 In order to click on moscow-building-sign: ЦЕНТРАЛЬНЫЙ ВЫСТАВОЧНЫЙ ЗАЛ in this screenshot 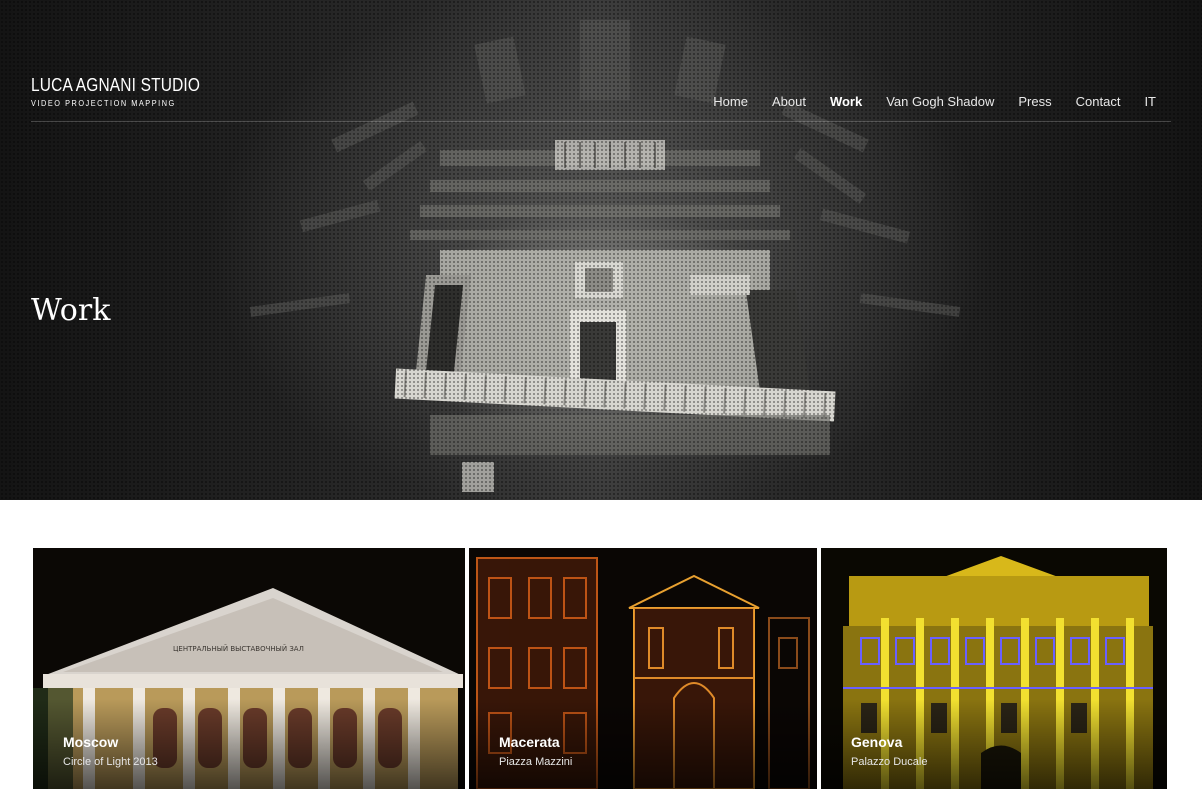, I will do `click(238, 648)`.